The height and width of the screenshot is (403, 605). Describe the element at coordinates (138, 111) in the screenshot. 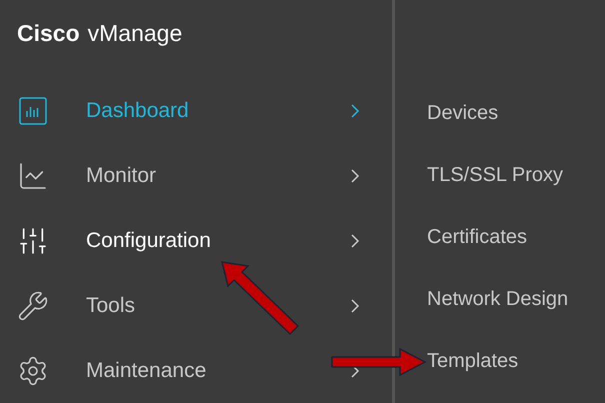

I see `menu-label: Dashboard` at that location.